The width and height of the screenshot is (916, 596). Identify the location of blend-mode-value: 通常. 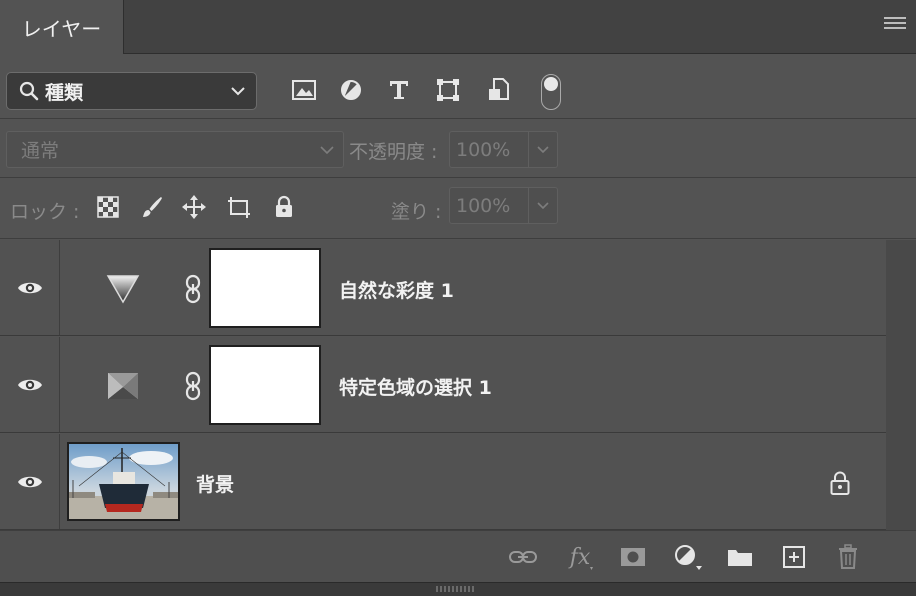
(40, 151).